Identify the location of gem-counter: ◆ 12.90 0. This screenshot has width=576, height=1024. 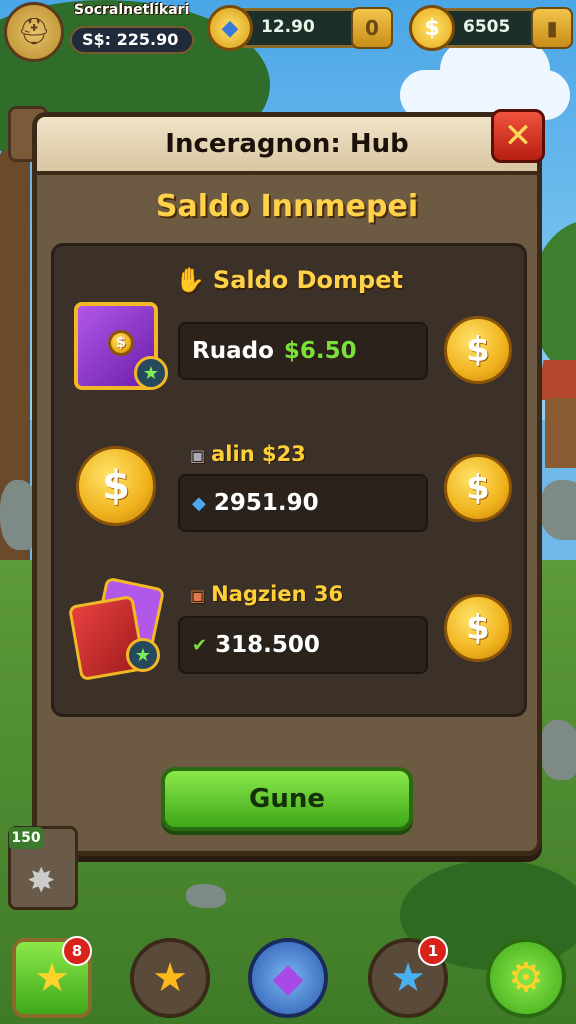
(300, 28).